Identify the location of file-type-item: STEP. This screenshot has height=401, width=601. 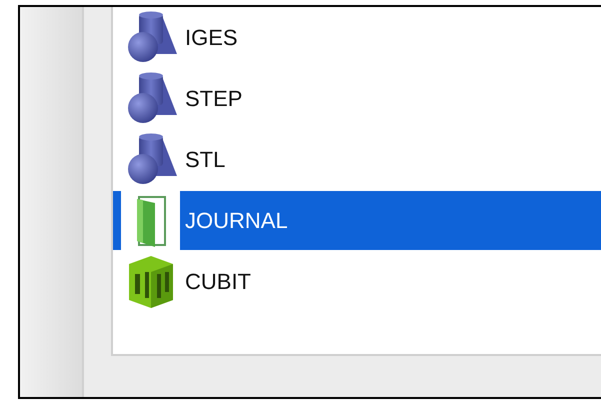
(357, 98).